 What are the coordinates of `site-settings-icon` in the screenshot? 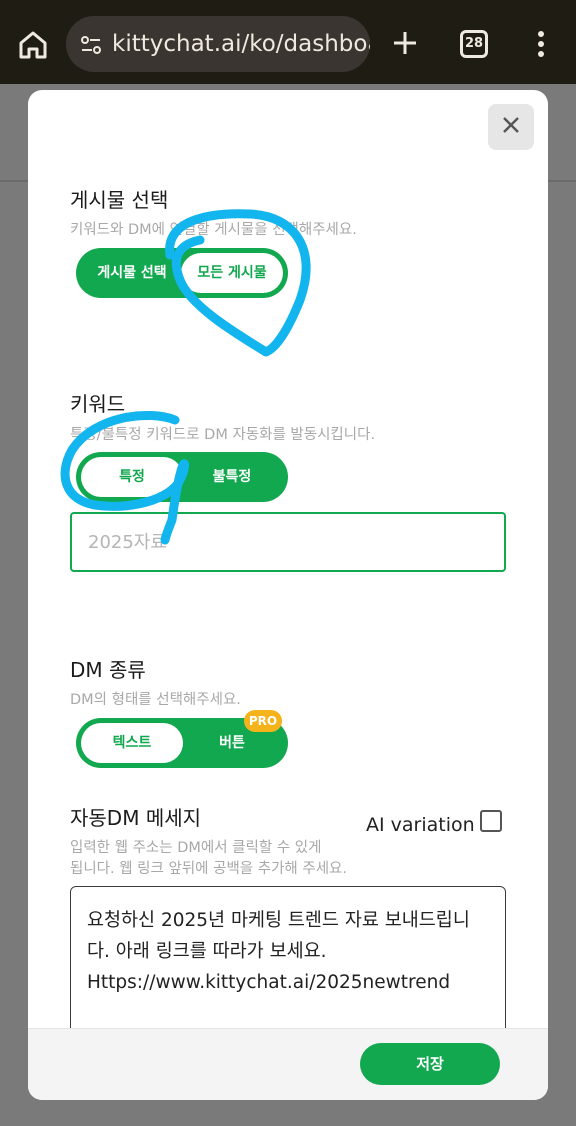 It's located at (91, 45).